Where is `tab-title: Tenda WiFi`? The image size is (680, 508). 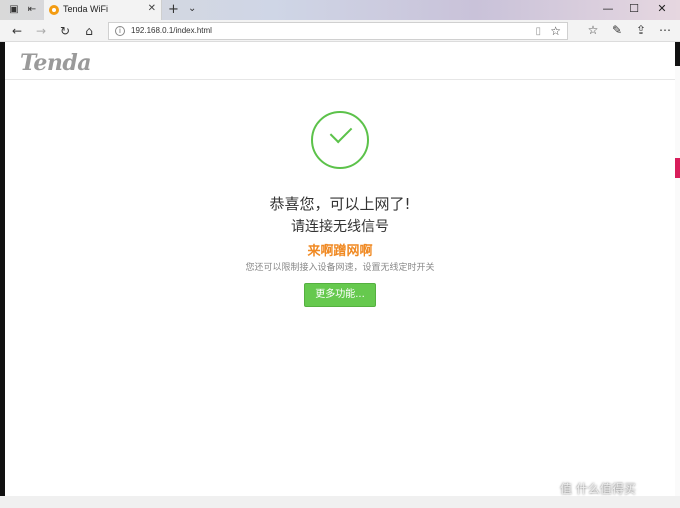 tab-title: Tenda WiFi is located at coordinates (86, 9).